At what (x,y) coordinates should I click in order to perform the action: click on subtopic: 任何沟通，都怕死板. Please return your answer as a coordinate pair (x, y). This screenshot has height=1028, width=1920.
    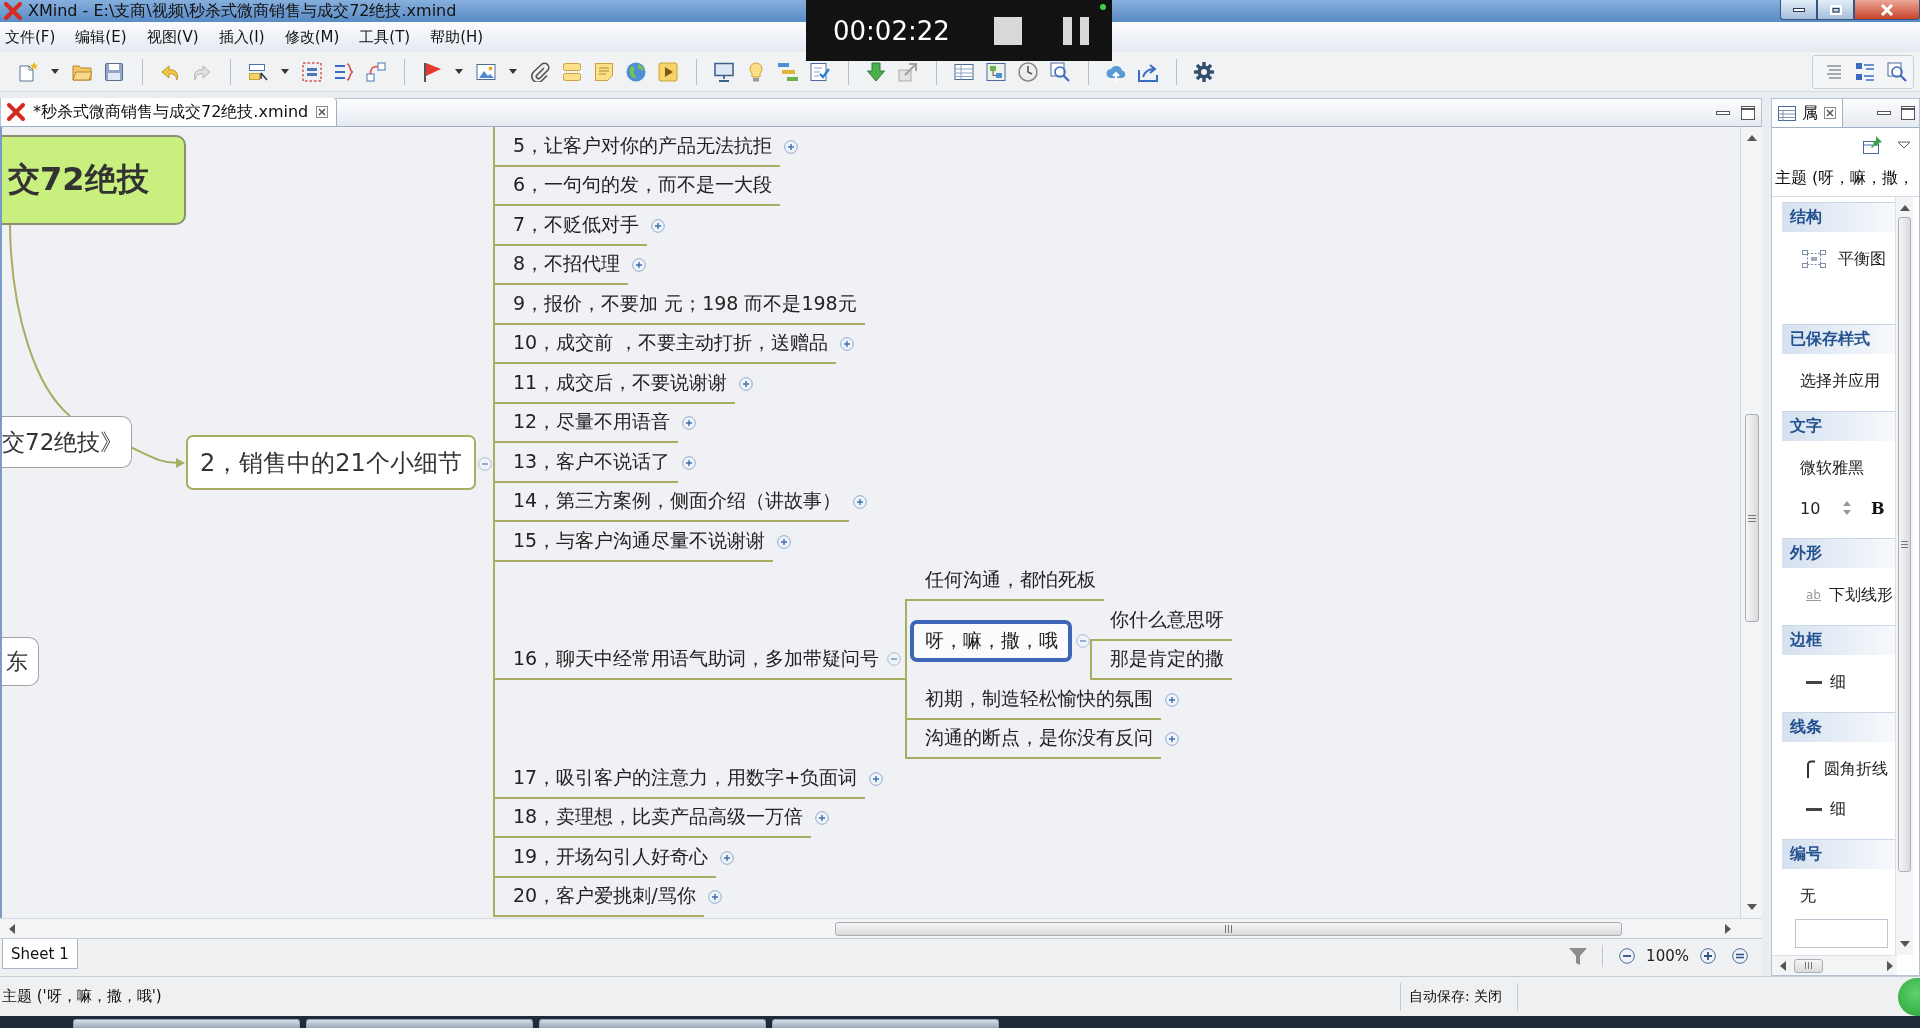
    Looking at the image, I should click on (1005, 581).